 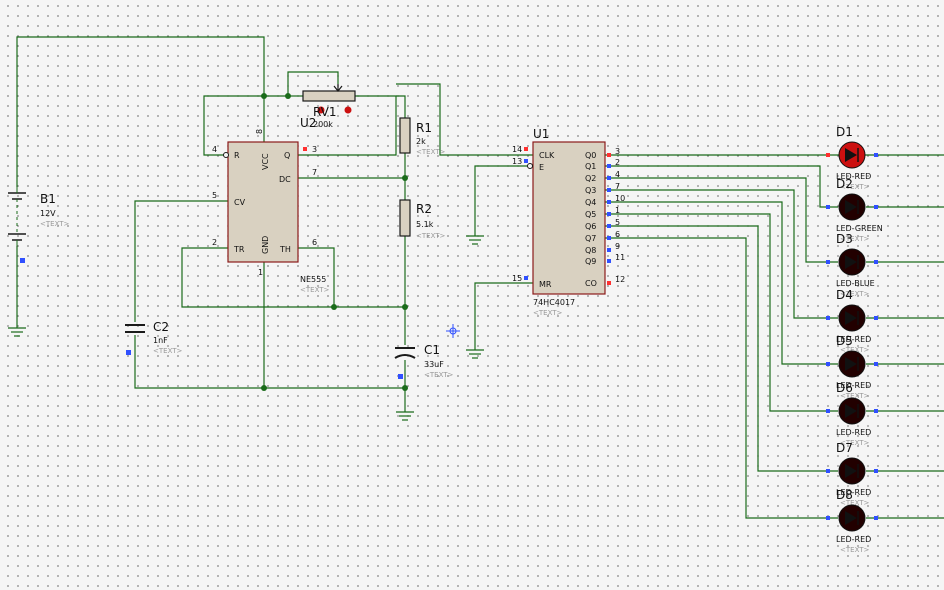 What do you see at coordinates (401, 106) in the screenshot?
I see `wire-r1-top` at bounding box center [401, 106].